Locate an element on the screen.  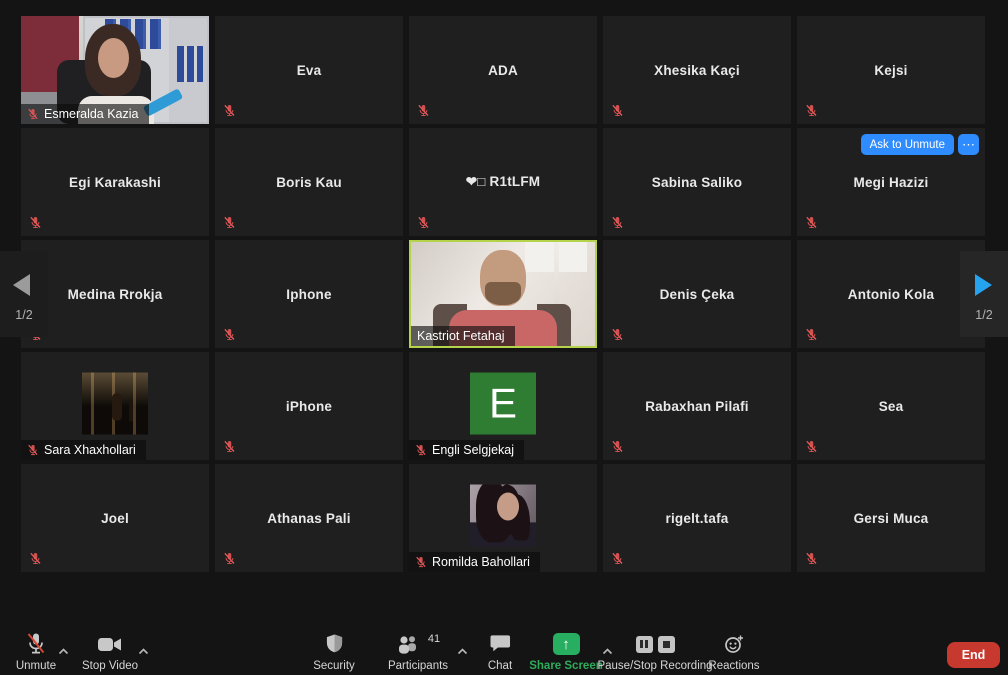
stop-recording-icon is located at coordinates (666, 644).